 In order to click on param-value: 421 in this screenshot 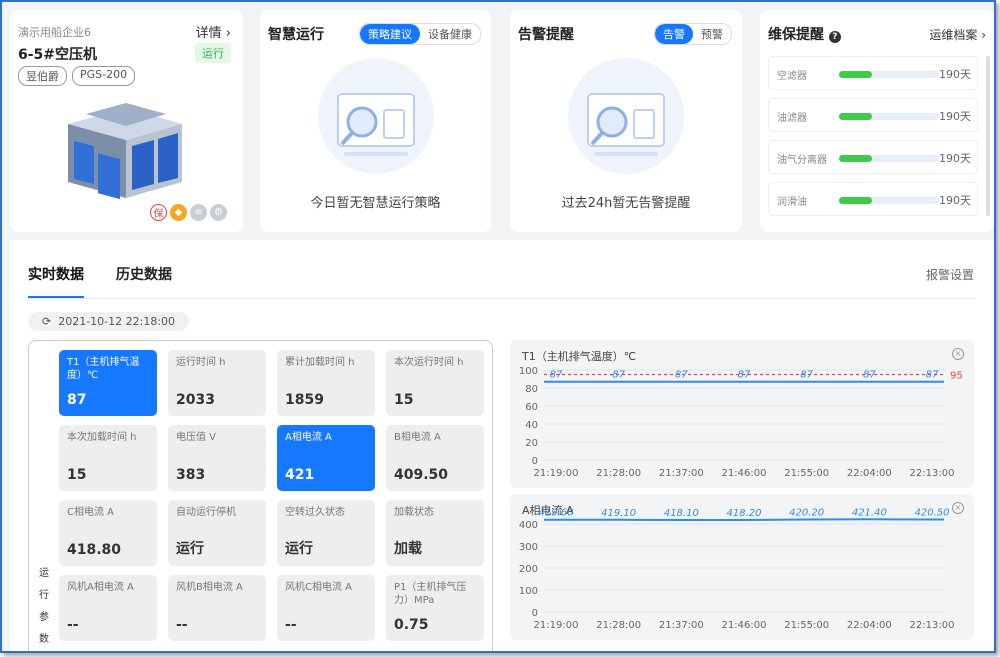, I will do `click(300, 475)`.